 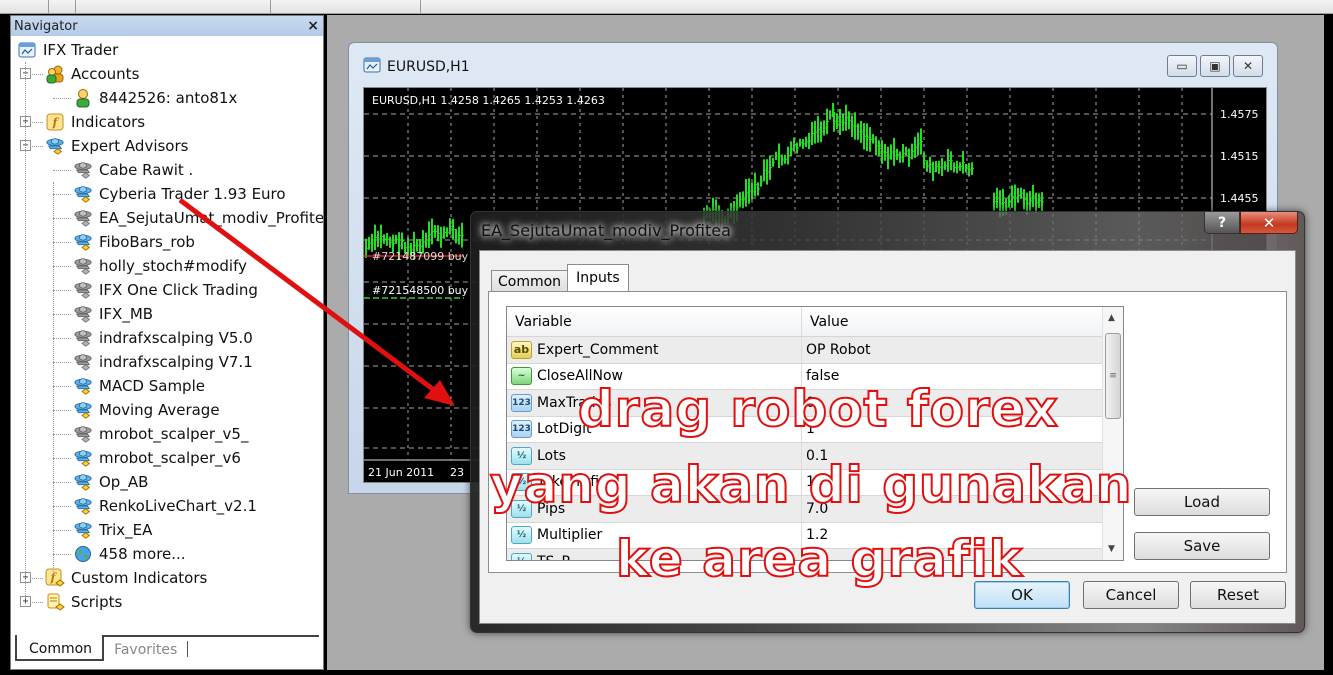 I want to click on tree-item-label: RenkoLiveChart_v2.1, so click(x=178, y=506).